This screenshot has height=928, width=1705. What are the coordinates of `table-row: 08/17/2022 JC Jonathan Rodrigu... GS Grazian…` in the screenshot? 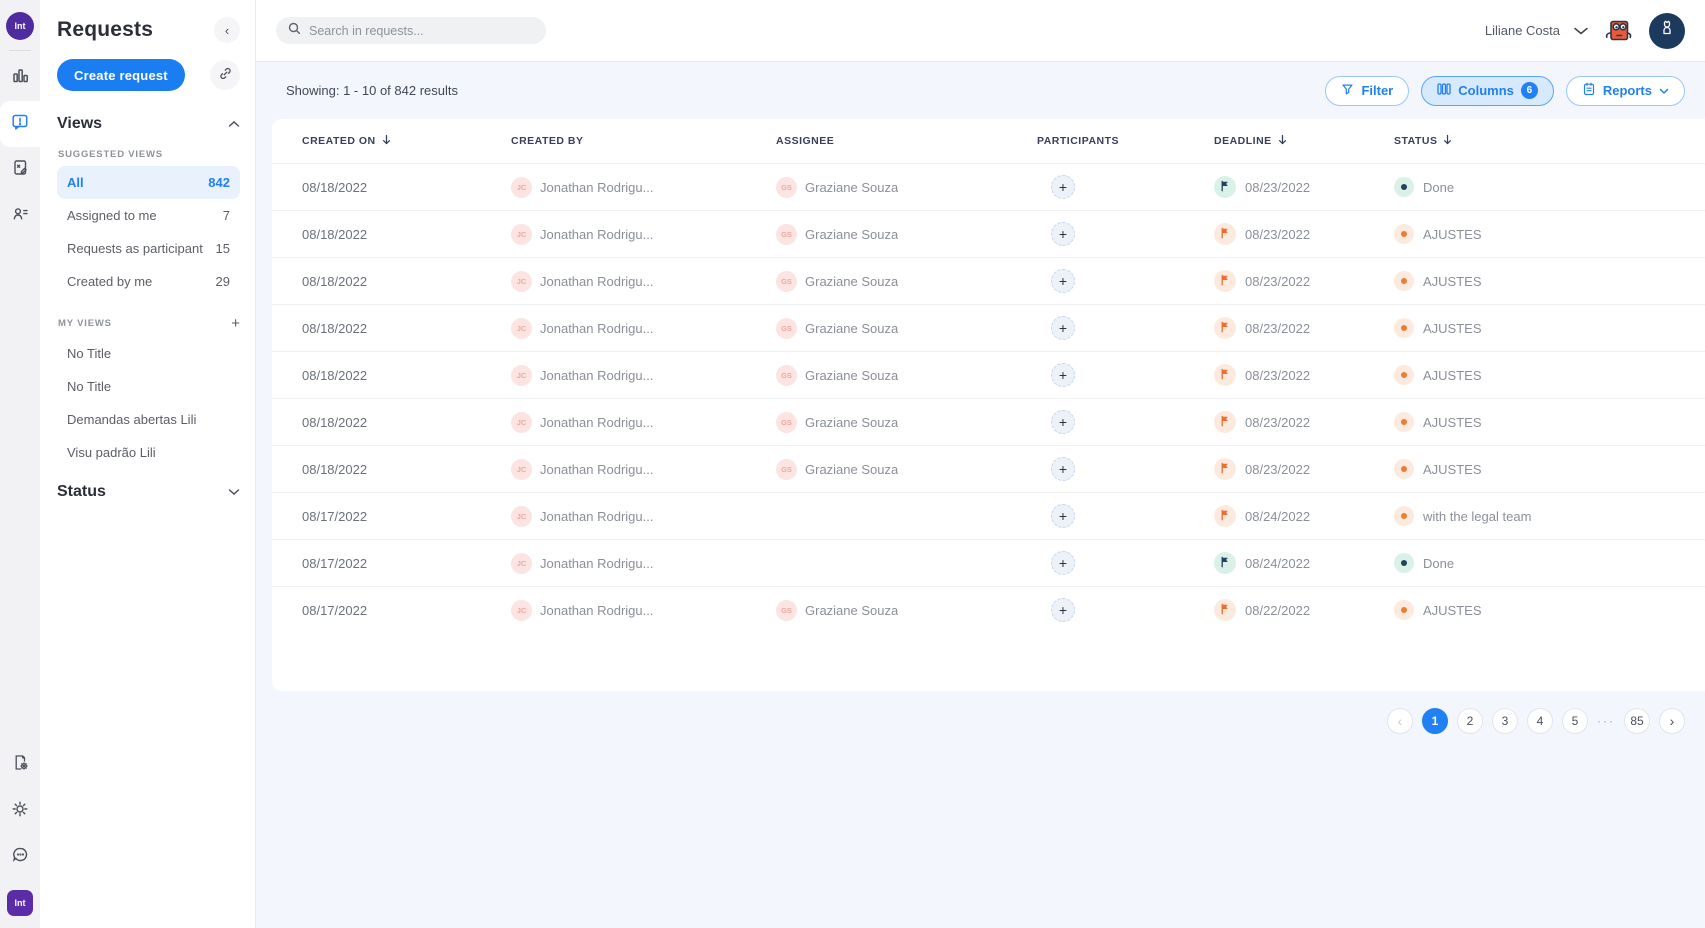 It's located at (988, 609).